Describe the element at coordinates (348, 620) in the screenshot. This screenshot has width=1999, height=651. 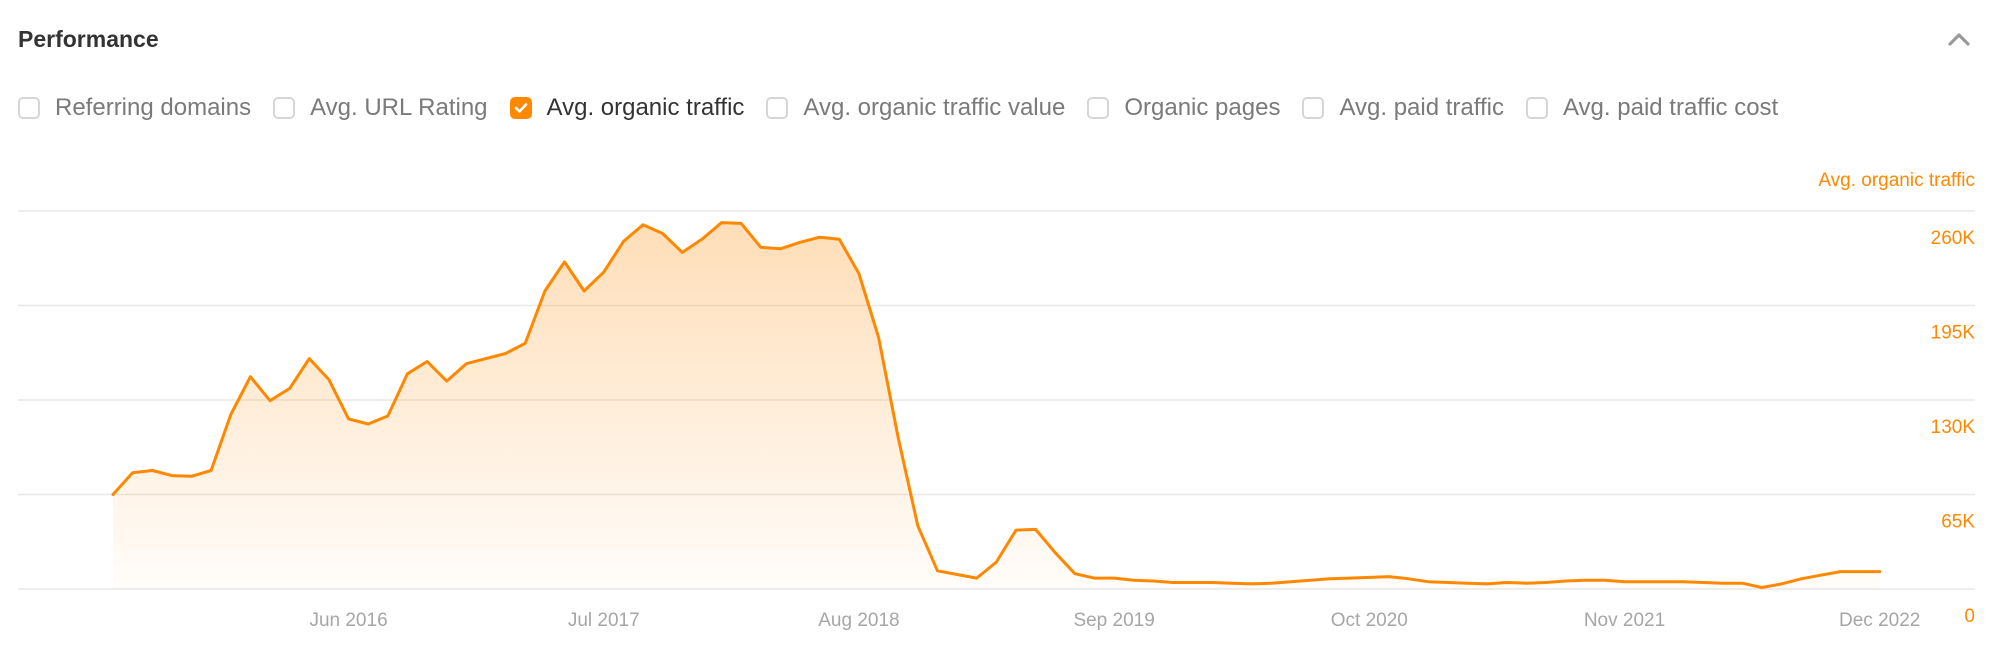
I see `x-tick-label: Jun 2016` at that location.